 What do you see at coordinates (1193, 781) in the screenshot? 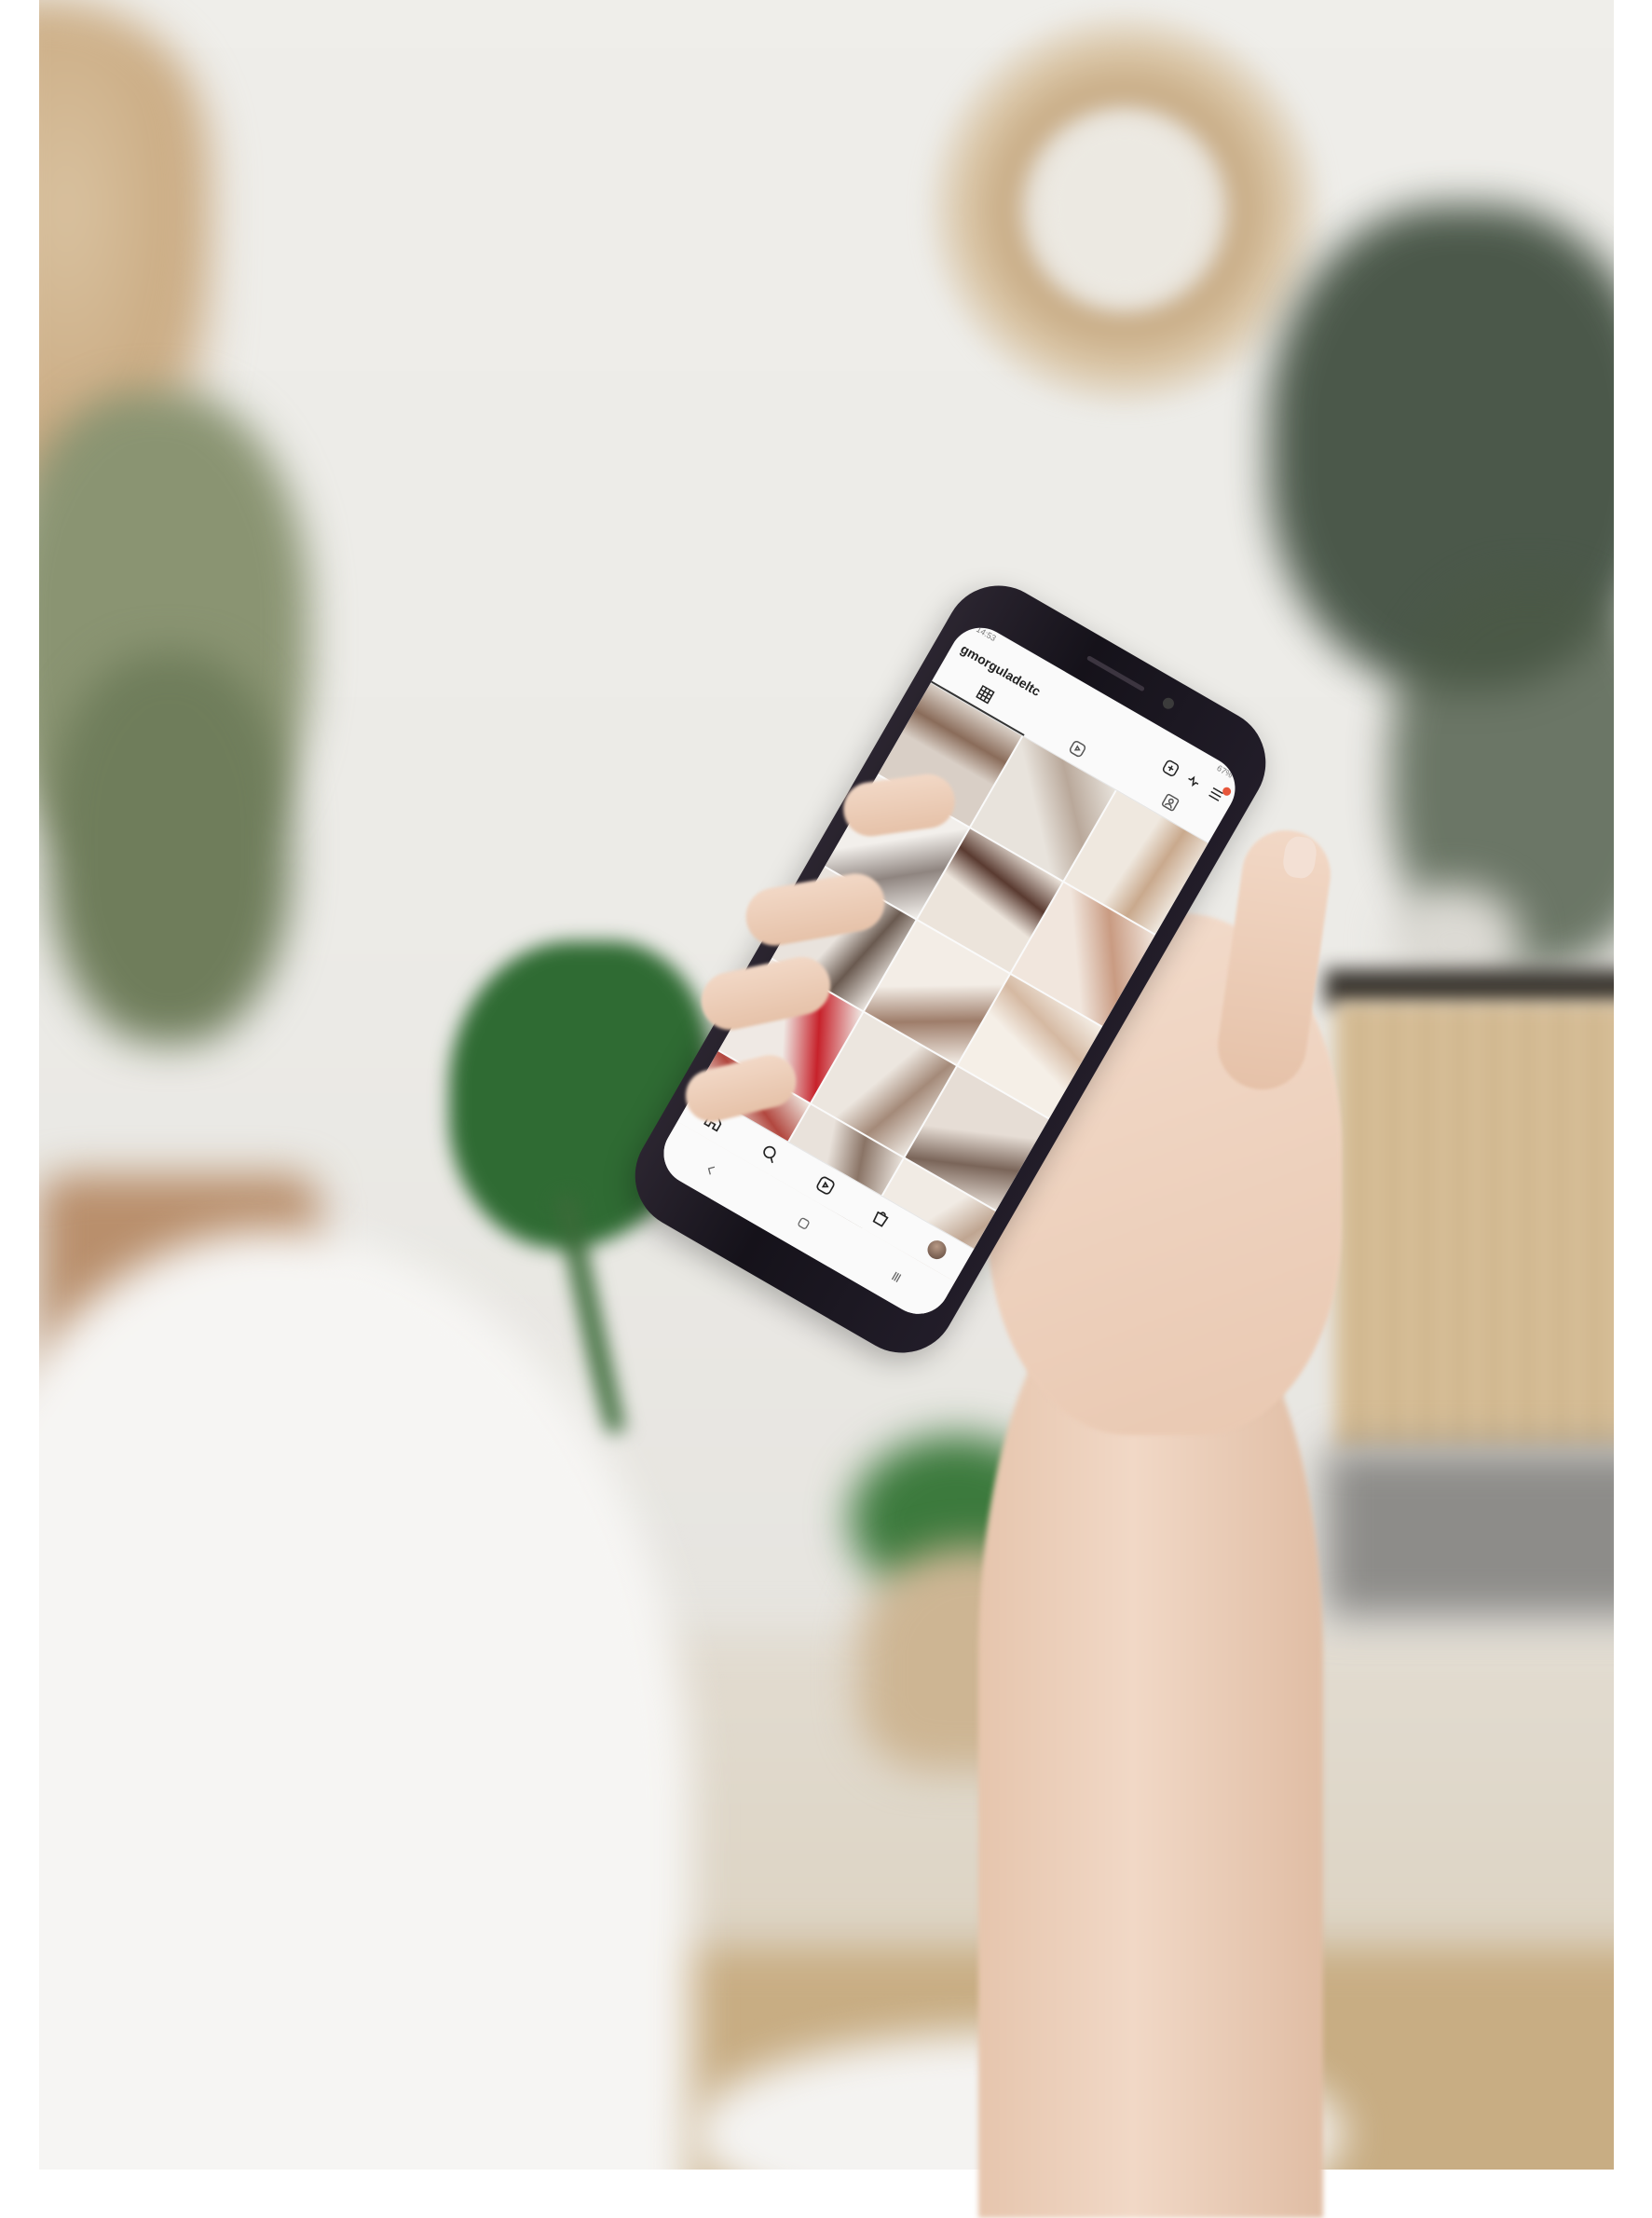
I see `activity-icon` at bounding box center [1193, 781].